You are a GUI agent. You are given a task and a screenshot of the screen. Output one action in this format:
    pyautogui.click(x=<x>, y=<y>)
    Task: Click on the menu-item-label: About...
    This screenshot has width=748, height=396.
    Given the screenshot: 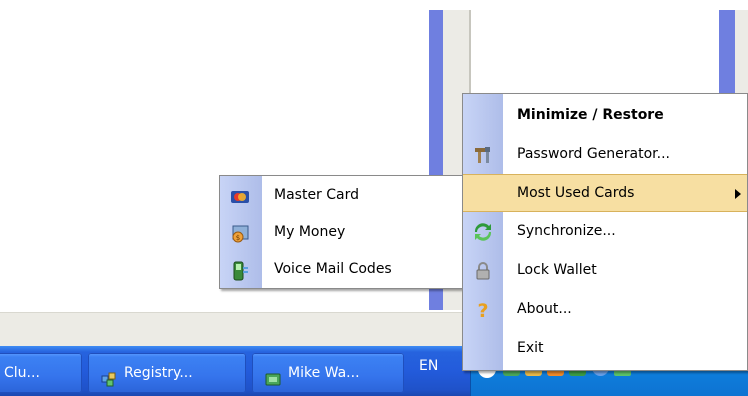 What is the action you would take?
    pyautogui.click(x=544, y=309)
    